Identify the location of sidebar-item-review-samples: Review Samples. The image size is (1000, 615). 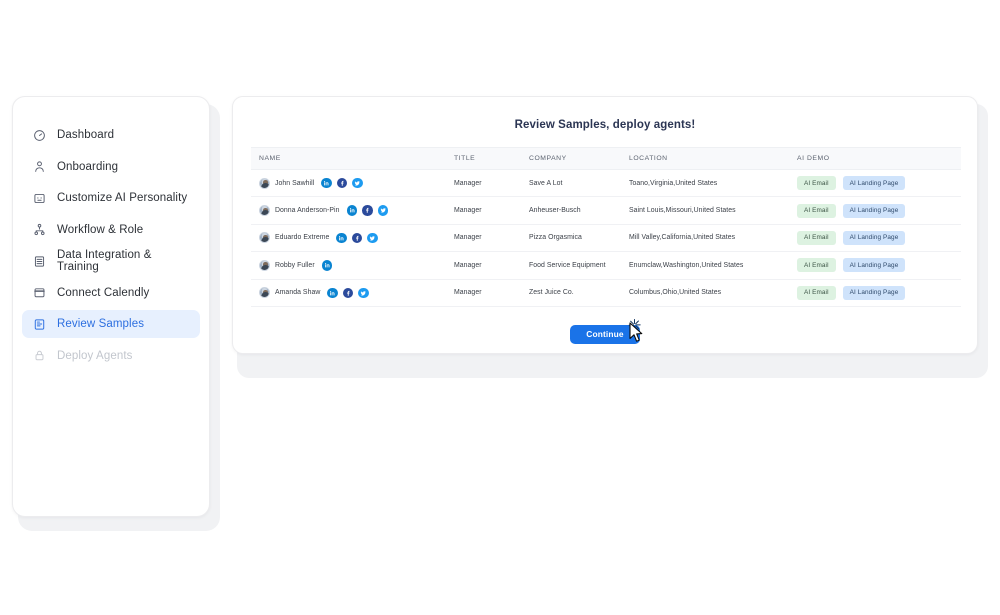
(111, 324).